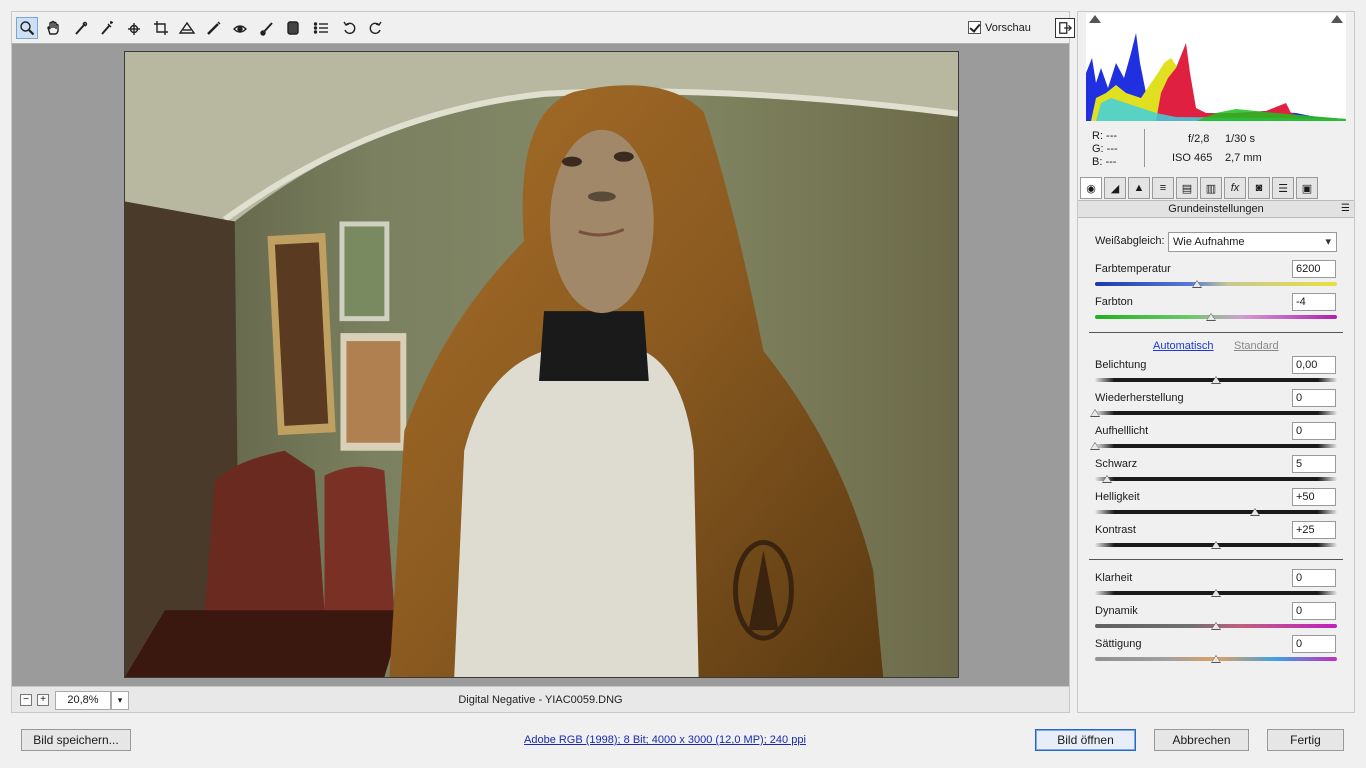  What do you see at coordinates (1307, 188) in the screenshot?
I see `snapshots-icon: ▣` at bounding box center [1307, 188].